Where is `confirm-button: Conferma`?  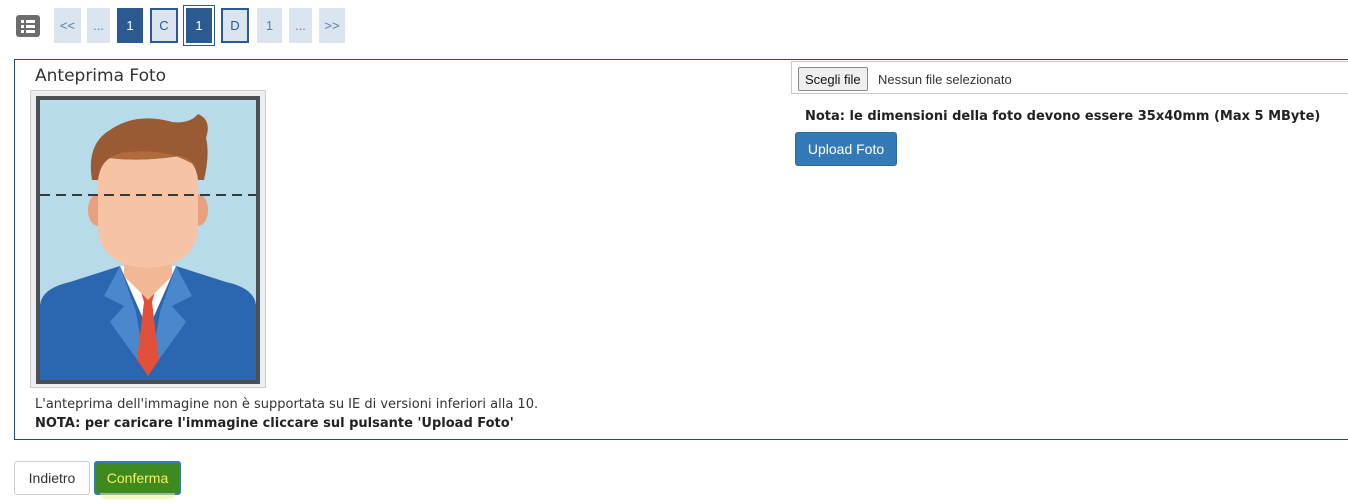
confirm-button: Conferma is located at coordinates (137, 480).